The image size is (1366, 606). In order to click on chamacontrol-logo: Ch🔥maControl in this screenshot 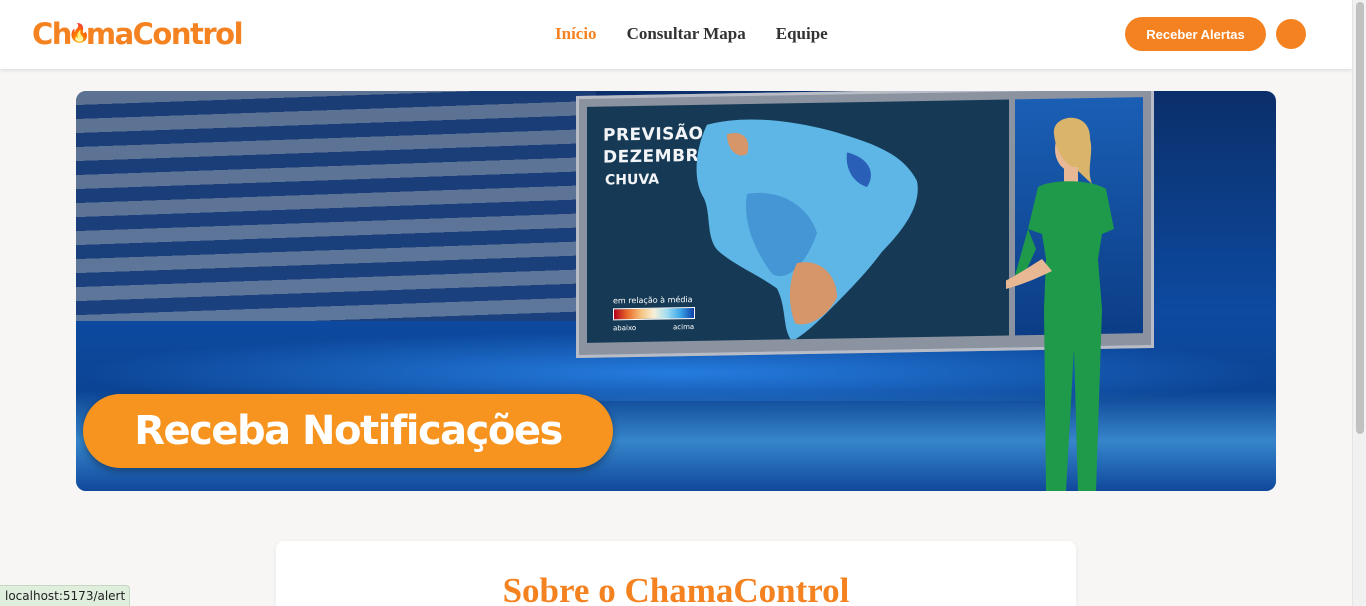, I will do `click(138, 34)`.